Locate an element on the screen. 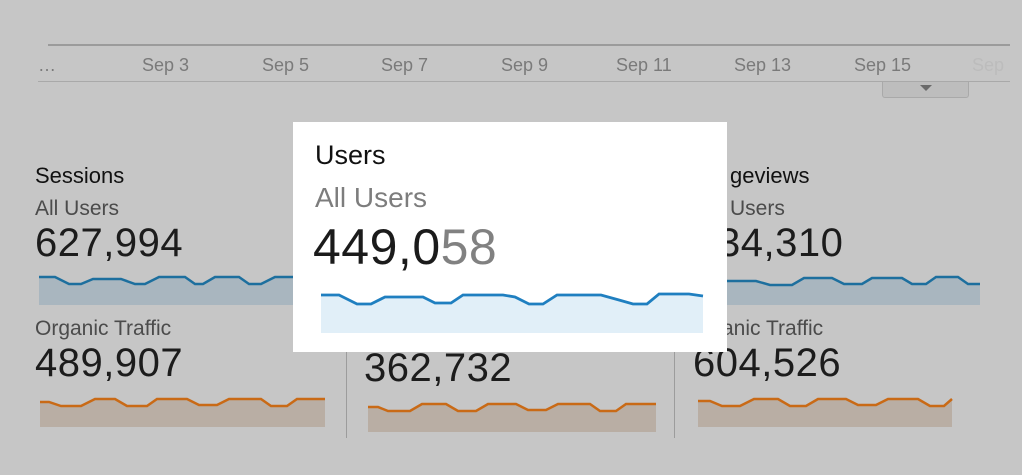 This screenshot has height=475, width=1022. value-visible-part: 449,0 is located at coordinates (377, 247).